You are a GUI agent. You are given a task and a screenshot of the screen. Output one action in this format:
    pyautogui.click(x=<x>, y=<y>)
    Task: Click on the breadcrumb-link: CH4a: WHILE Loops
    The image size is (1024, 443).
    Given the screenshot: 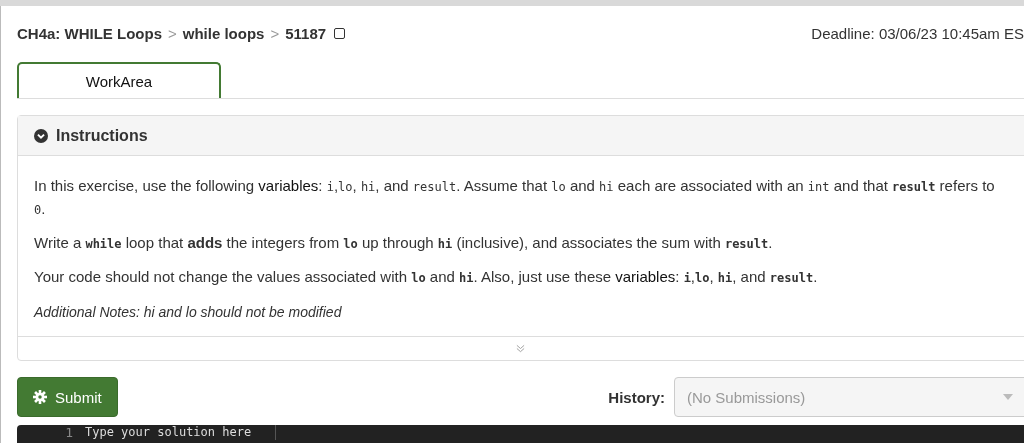 What is the action you would take?
    pyautogui.click(x=89, y=33)
    